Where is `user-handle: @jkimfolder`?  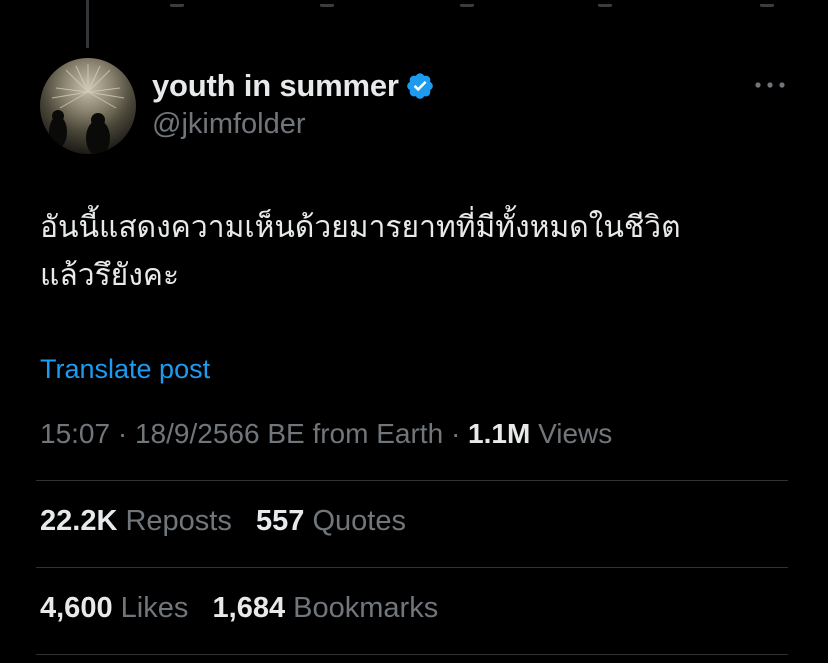 user-handle: @jkimfolder is located at coordinates (229, 124).